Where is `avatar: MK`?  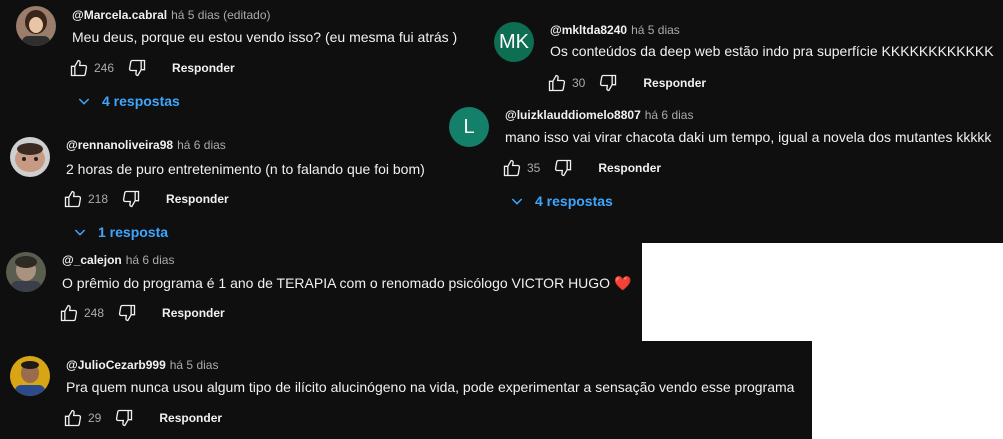 avatar: MK is located at coordinates (514, 42).